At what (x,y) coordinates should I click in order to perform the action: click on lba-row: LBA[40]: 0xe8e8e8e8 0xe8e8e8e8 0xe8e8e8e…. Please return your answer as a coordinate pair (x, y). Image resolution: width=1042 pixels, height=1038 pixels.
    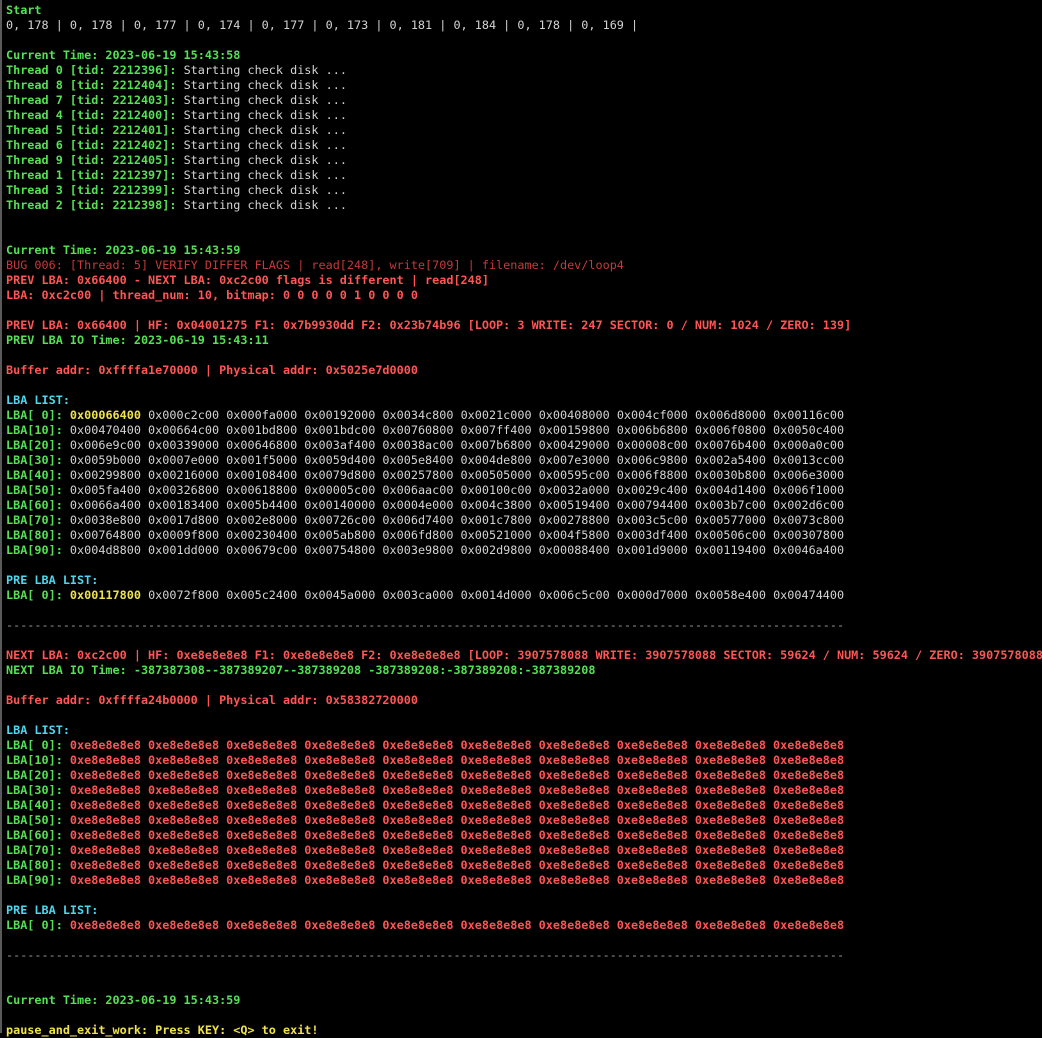
    Looking at the image, I should click on (524, 805).